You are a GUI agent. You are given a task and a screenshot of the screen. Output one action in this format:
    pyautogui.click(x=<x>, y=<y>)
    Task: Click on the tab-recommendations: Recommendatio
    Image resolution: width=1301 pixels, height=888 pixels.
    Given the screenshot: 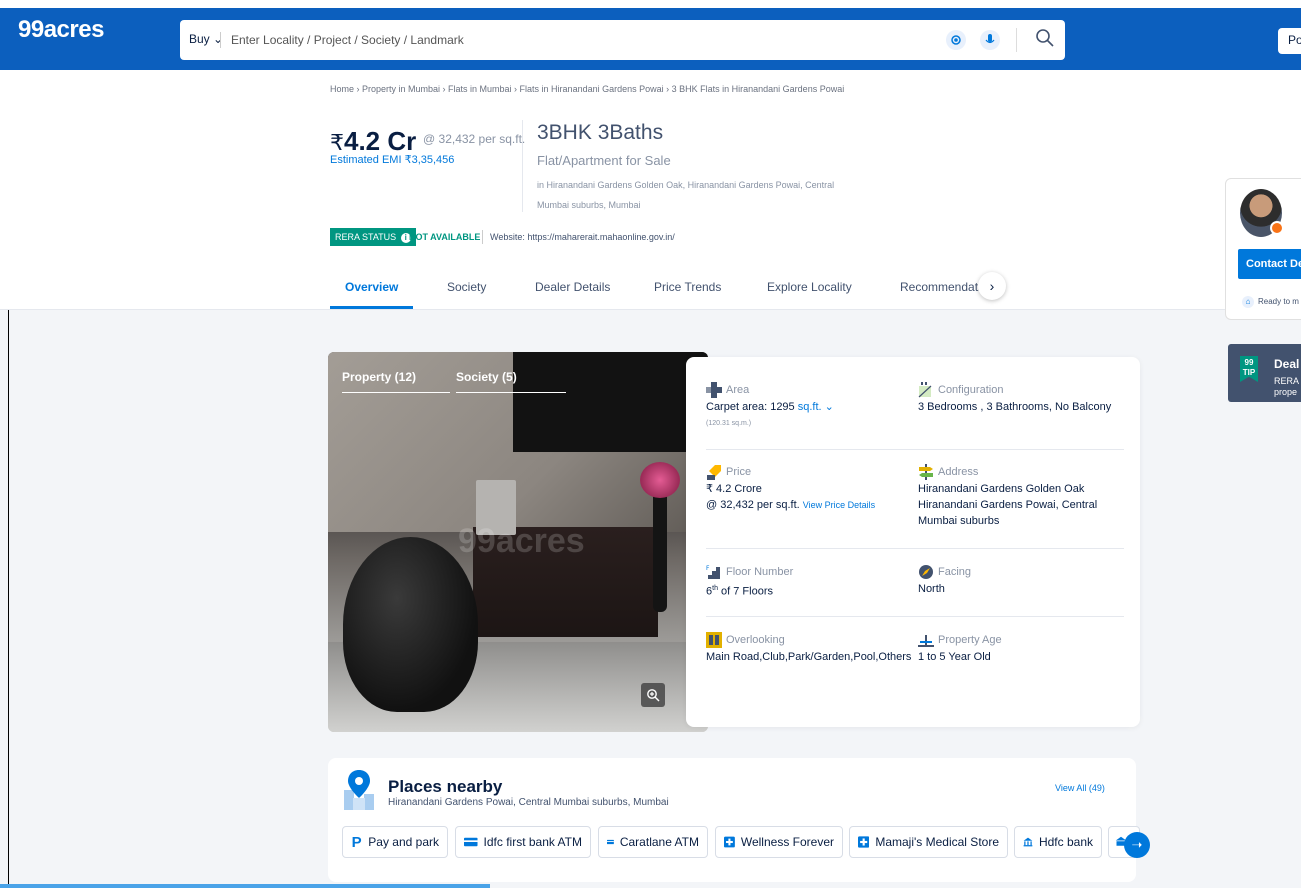 What is the action you would take?
    pyautogui.click(x=943, y=287)
    